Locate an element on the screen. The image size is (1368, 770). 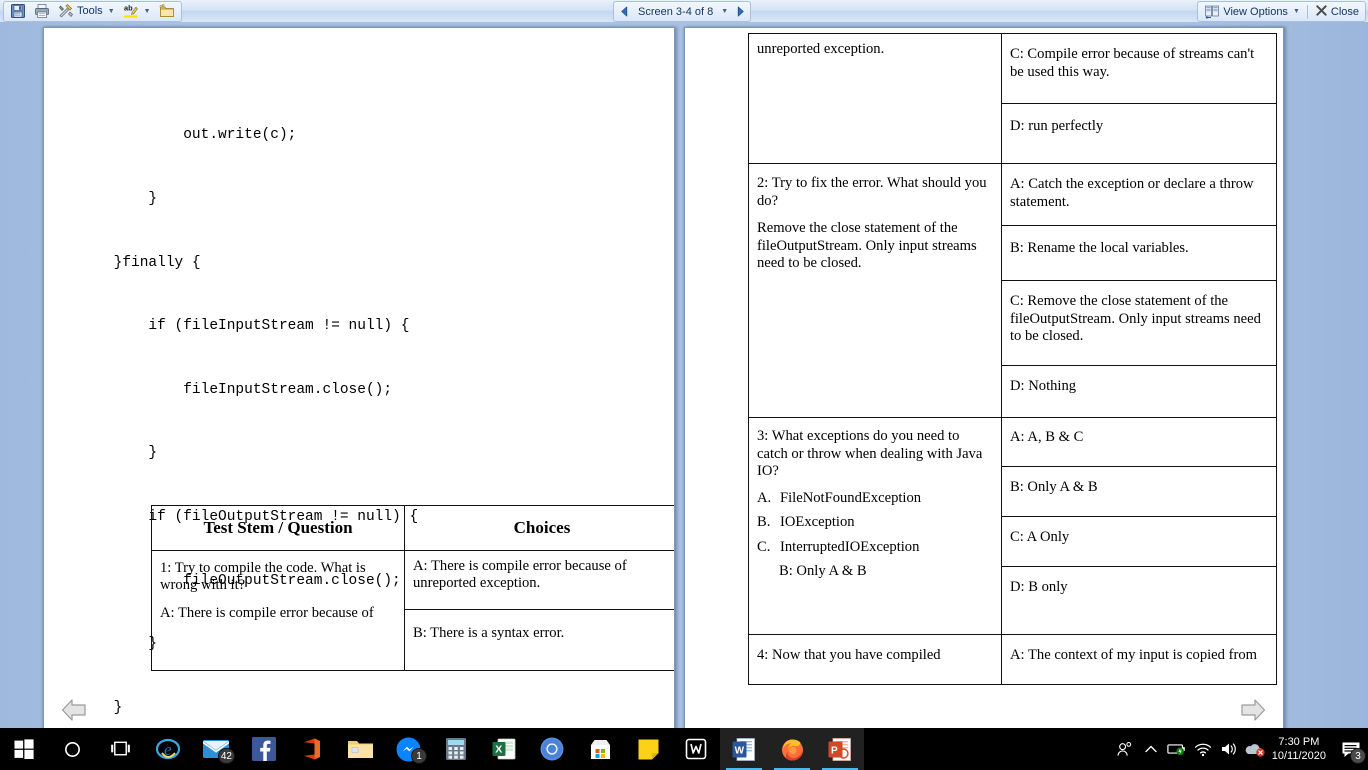
choice-cell: D: B only is located at coordinates (1139, 600).